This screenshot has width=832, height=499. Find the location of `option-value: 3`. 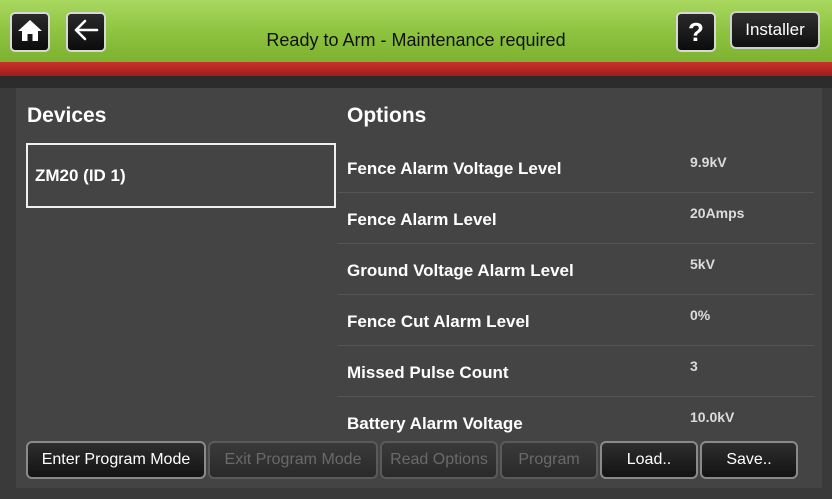

option-value: 3 is located at coordinates (694, 366).